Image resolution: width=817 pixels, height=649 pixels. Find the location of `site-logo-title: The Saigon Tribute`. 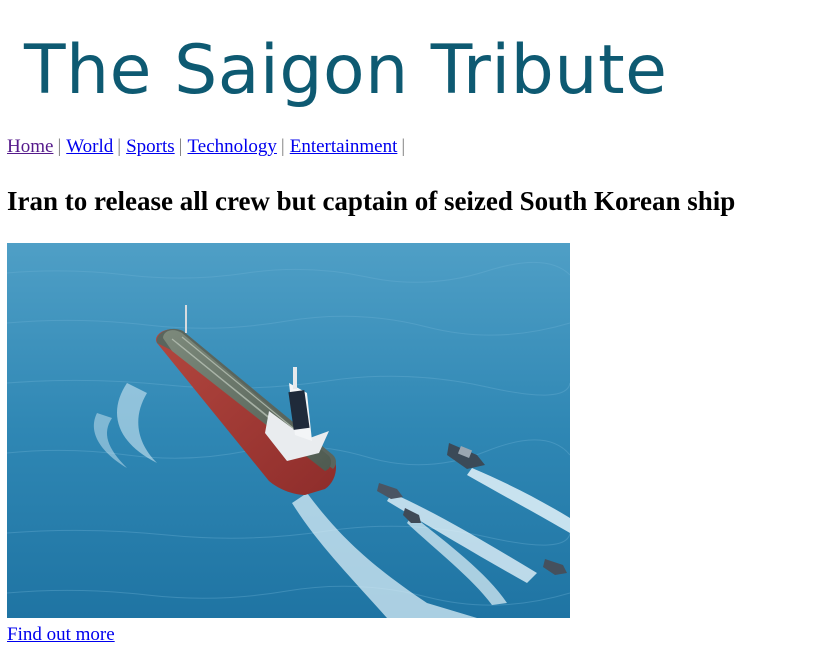

site-logo-title: The Saigon Tribute is located at coordinates (346, 70).